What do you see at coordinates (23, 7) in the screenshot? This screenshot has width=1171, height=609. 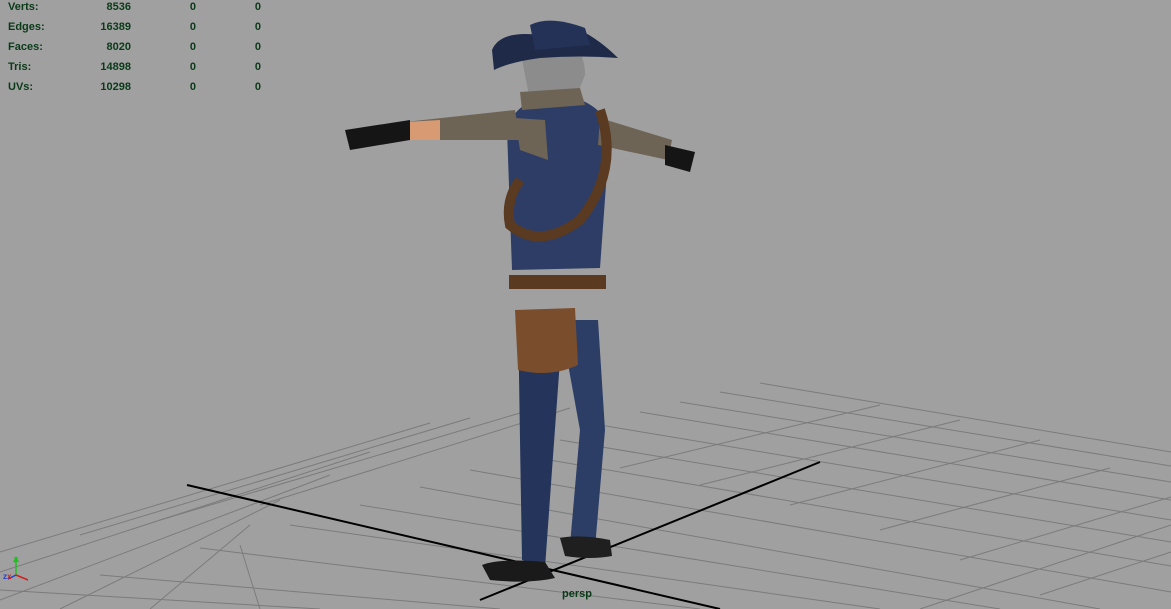 I see `hud-label: Verts:` at bounding box center [23, 7].